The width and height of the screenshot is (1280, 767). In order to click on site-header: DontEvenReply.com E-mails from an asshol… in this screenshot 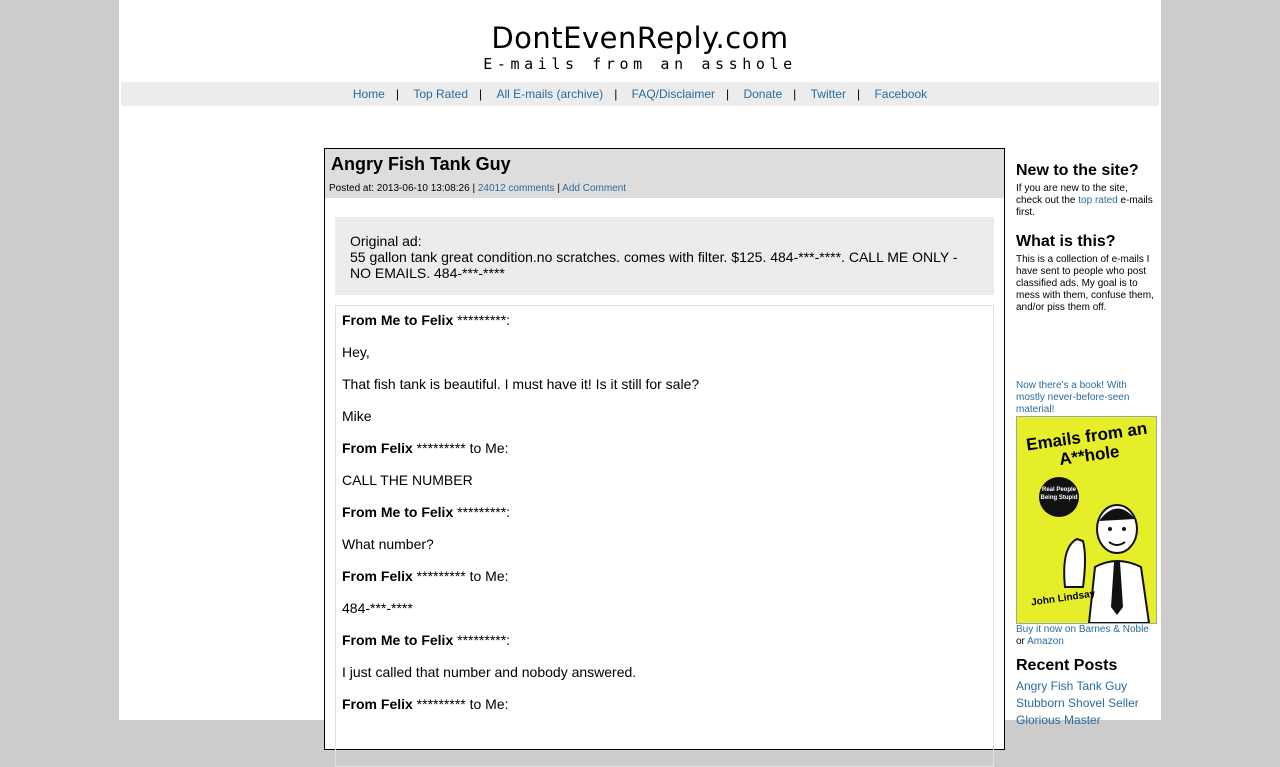, I will do `click(640, 41)`.